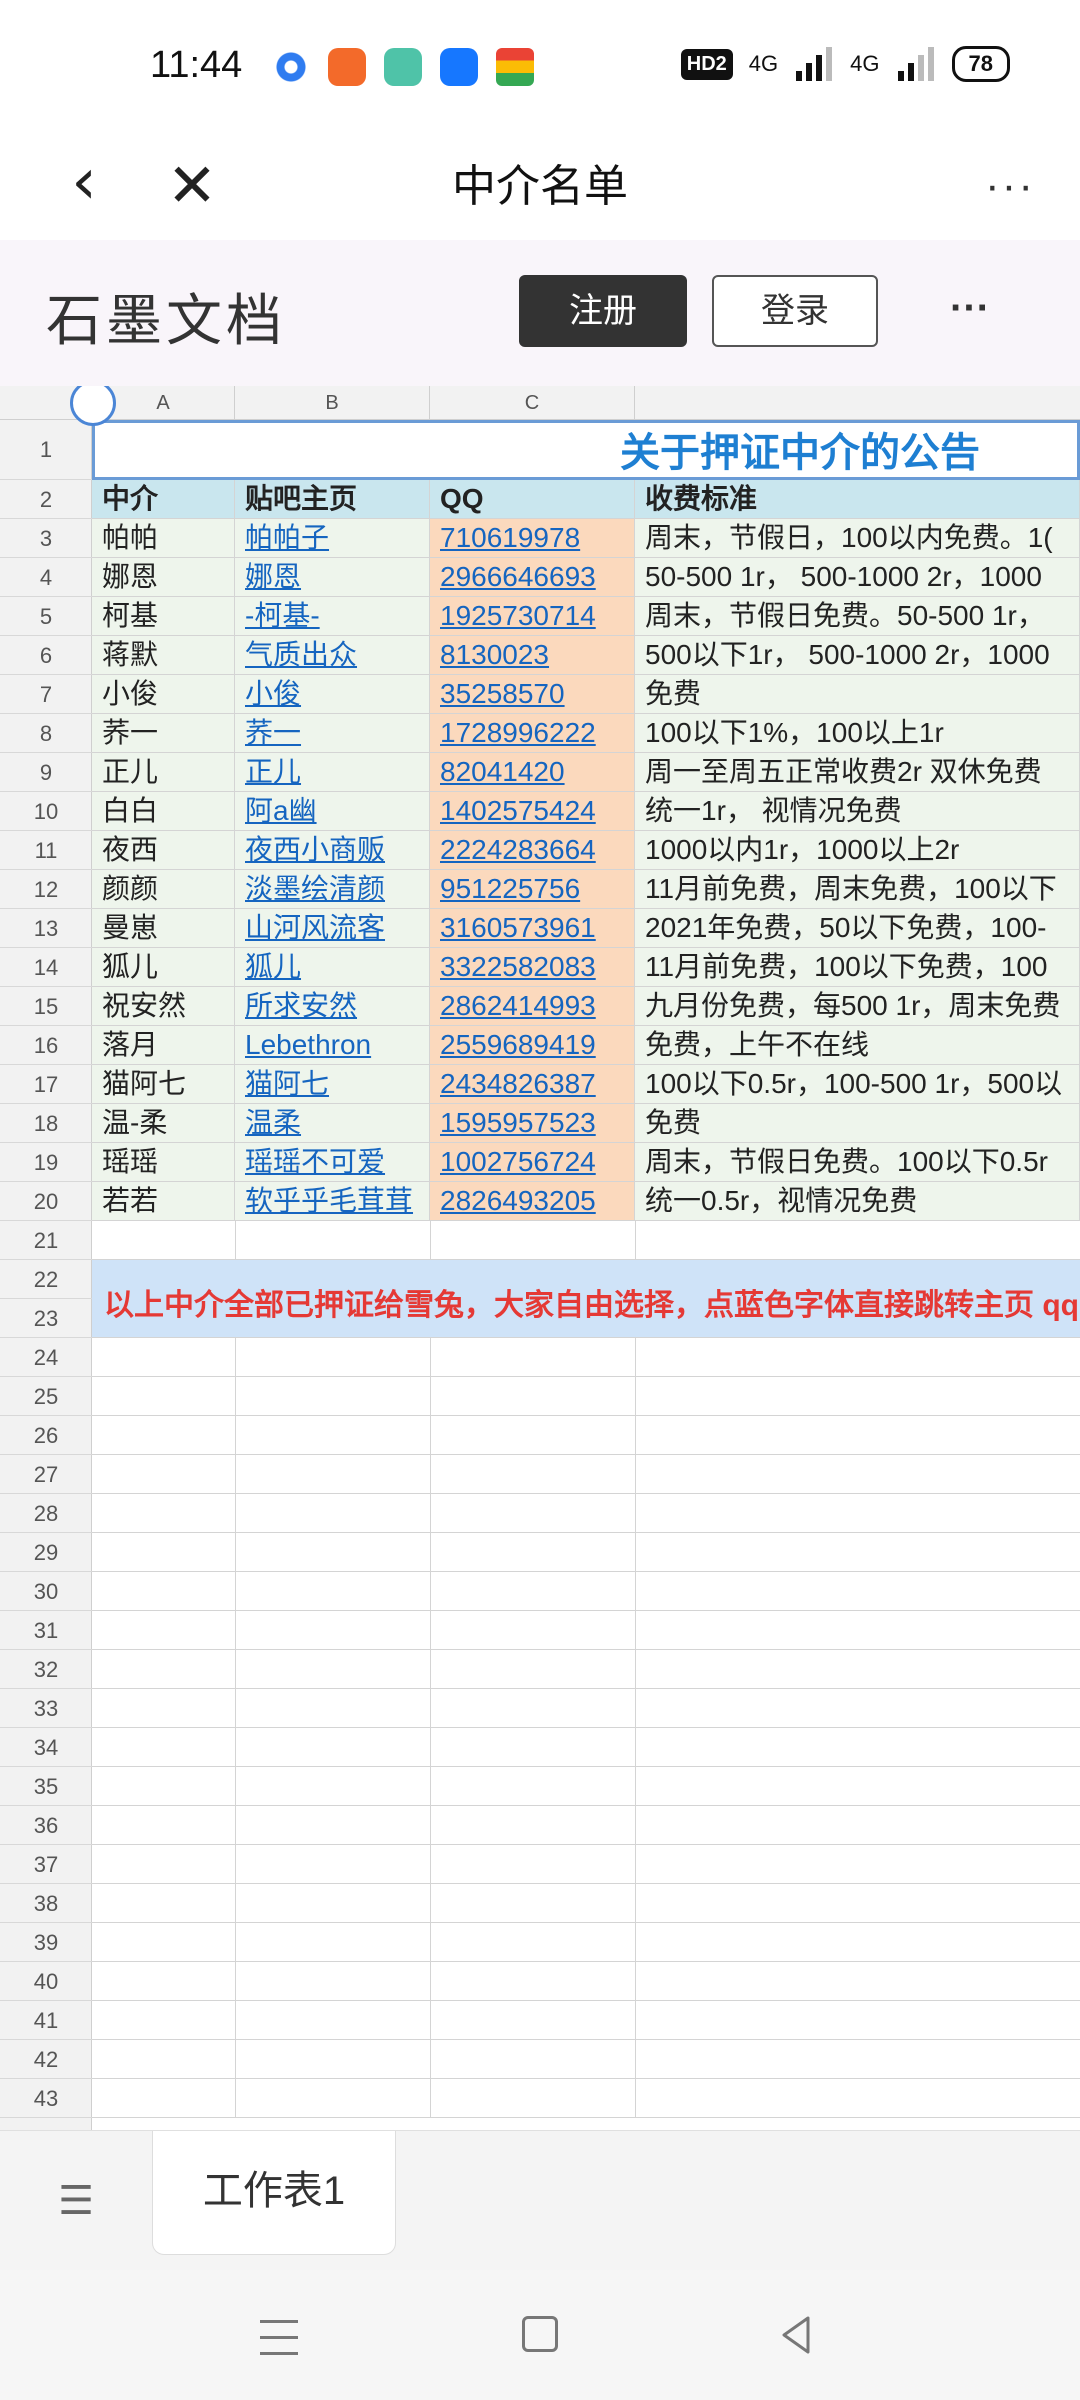 This screenshot has height=2400, width=1080. What do you see at coordinates (329, 1200) in the screenshot?
I see `tieba-link: 软乎乎毛茸茸` at bounding box center [329, 1200].